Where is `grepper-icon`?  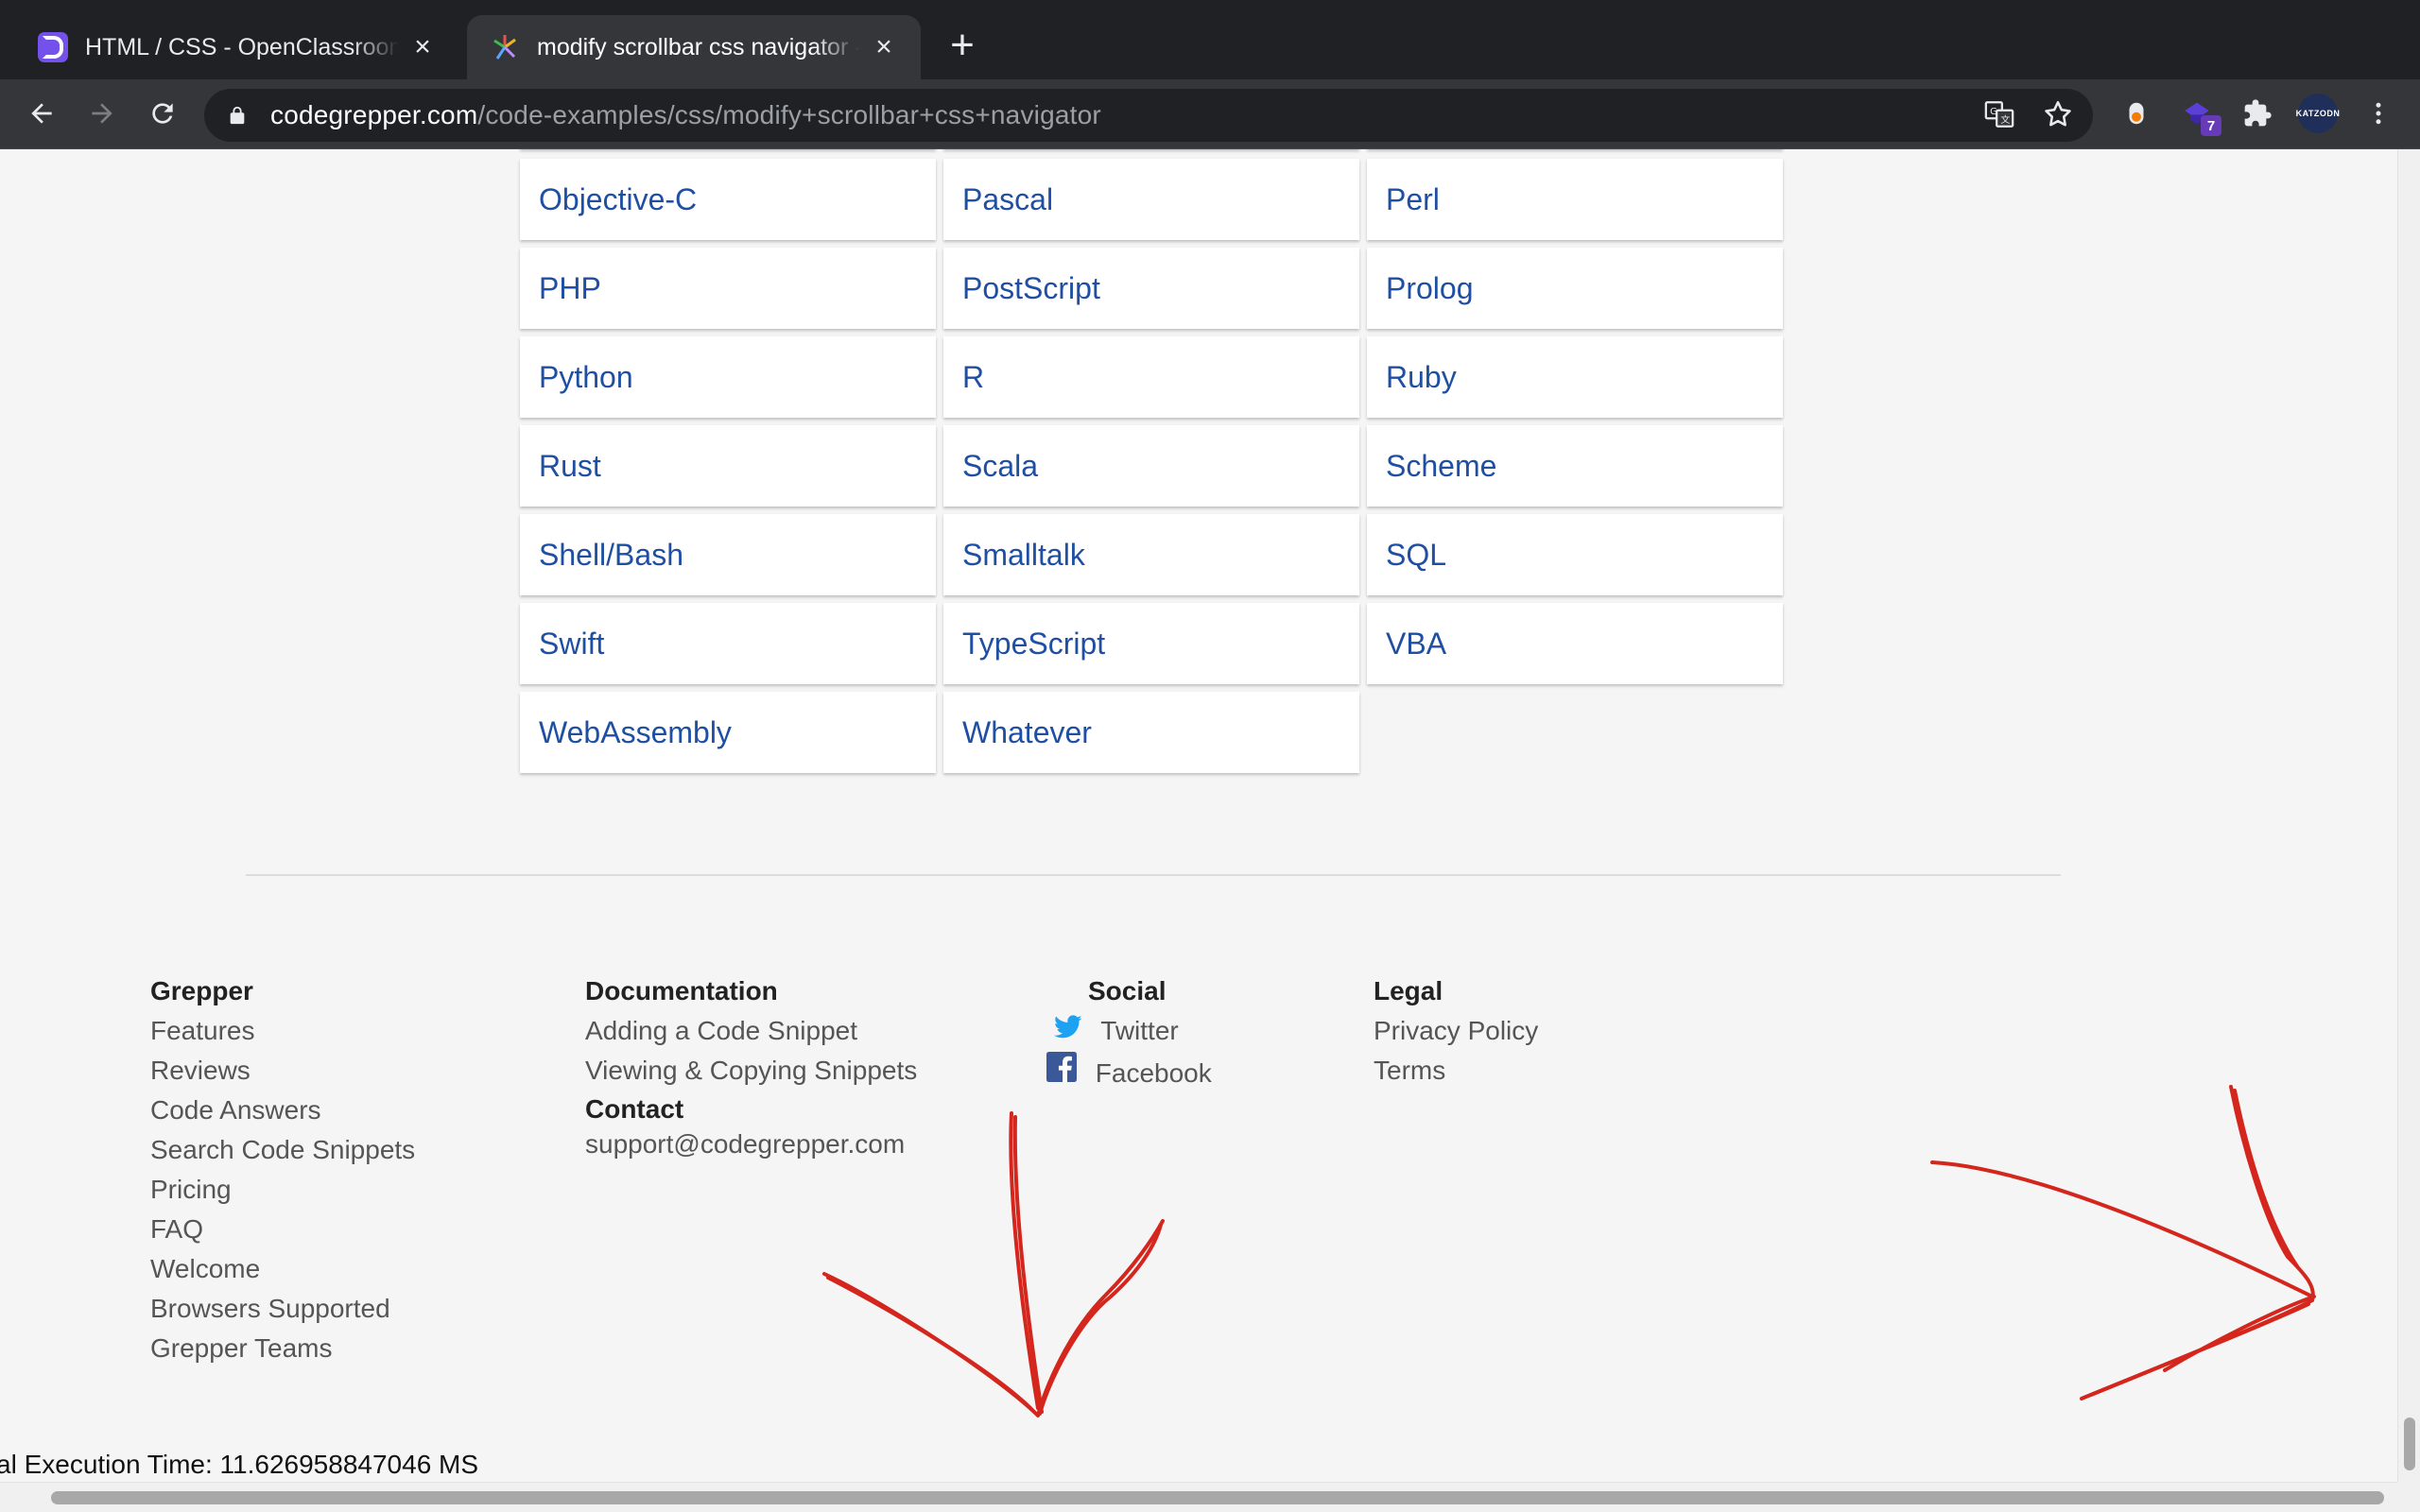
grepper-icon is located at coordinates (505, 47).